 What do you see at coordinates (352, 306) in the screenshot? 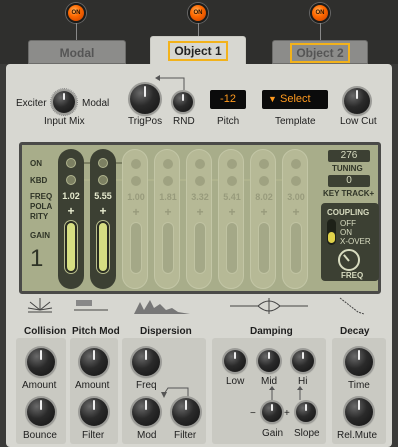
I see `decay-curve-icon` at bounding box center [352, 306].